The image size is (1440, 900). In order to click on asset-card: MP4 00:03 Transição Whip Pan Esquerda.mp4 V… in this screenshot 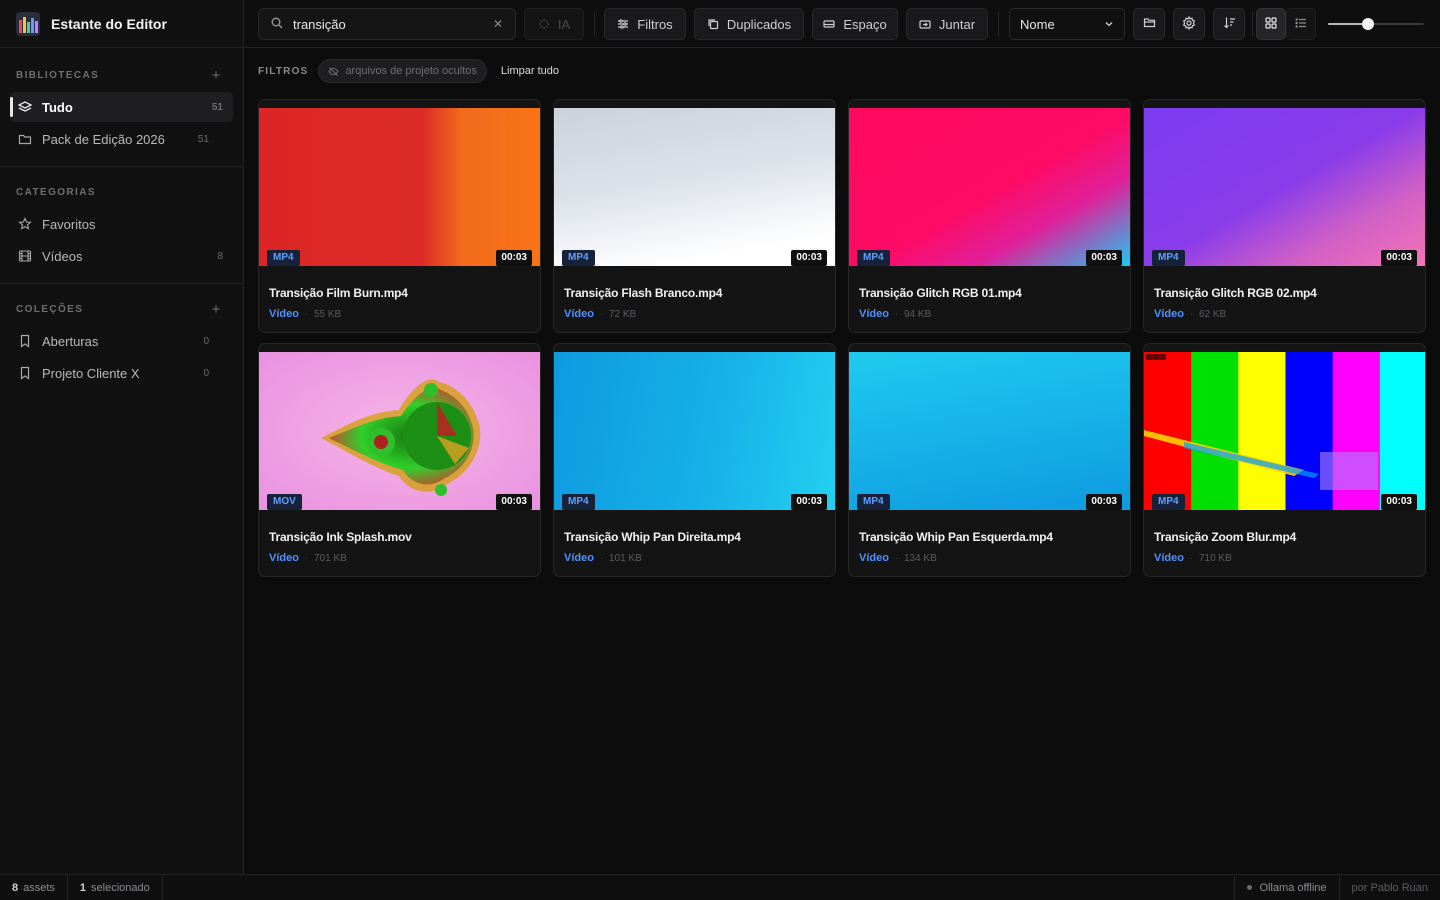, I will do `click(989, 460)`.